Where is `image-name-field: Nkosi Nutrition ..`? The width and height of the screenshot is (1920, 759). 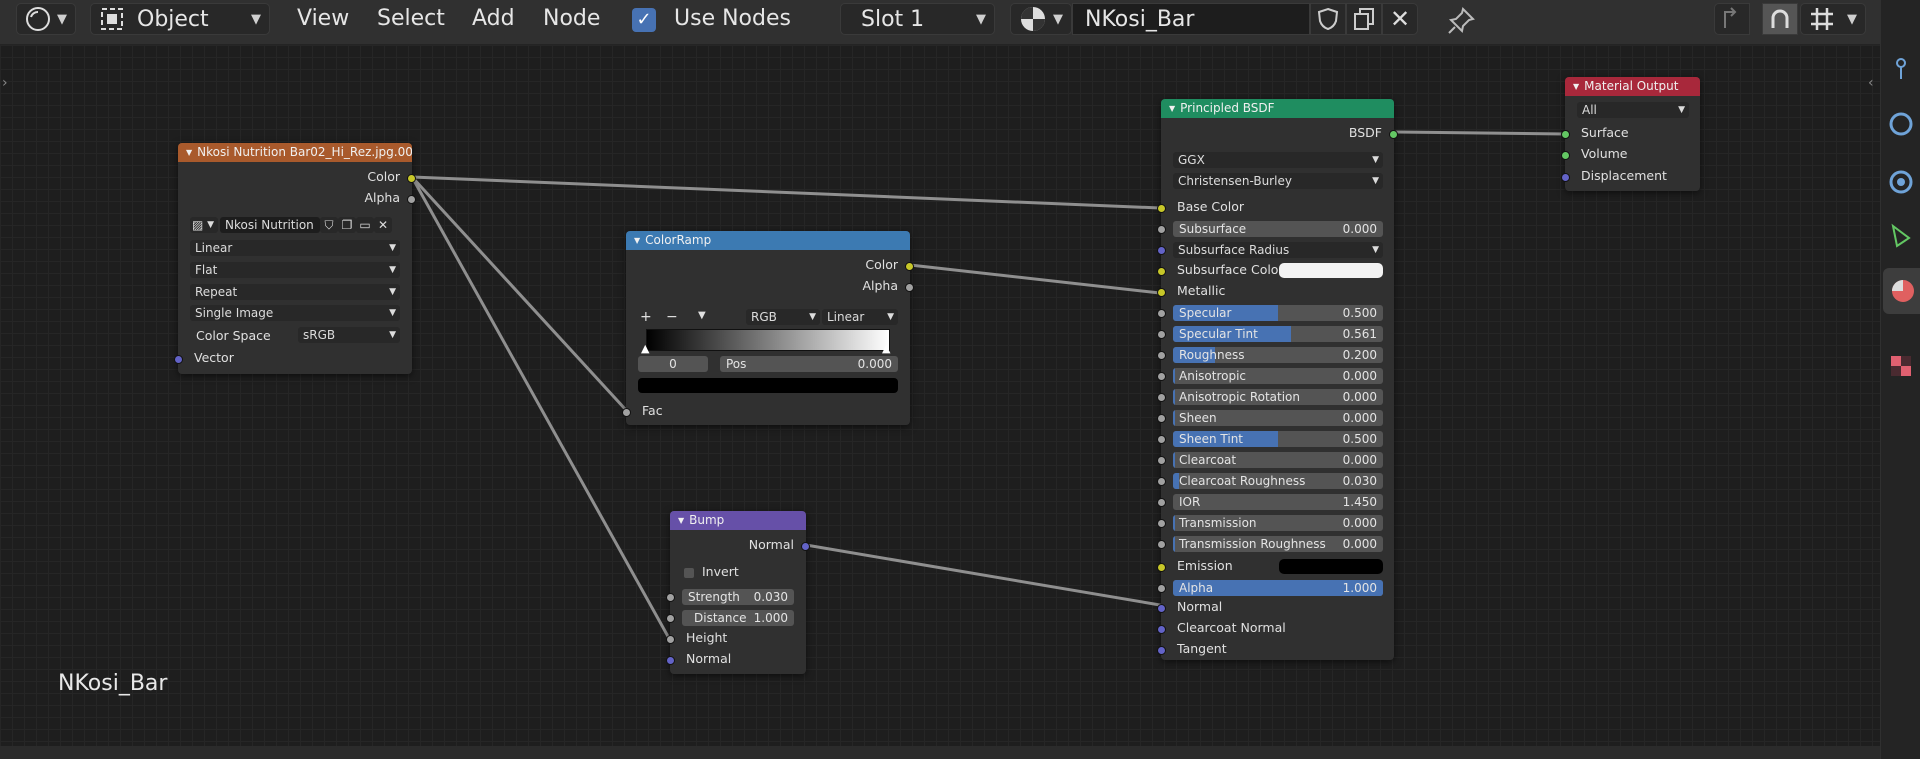 image-name-field: Nkosi Nutrition .. is located at coordinates (270, 232).